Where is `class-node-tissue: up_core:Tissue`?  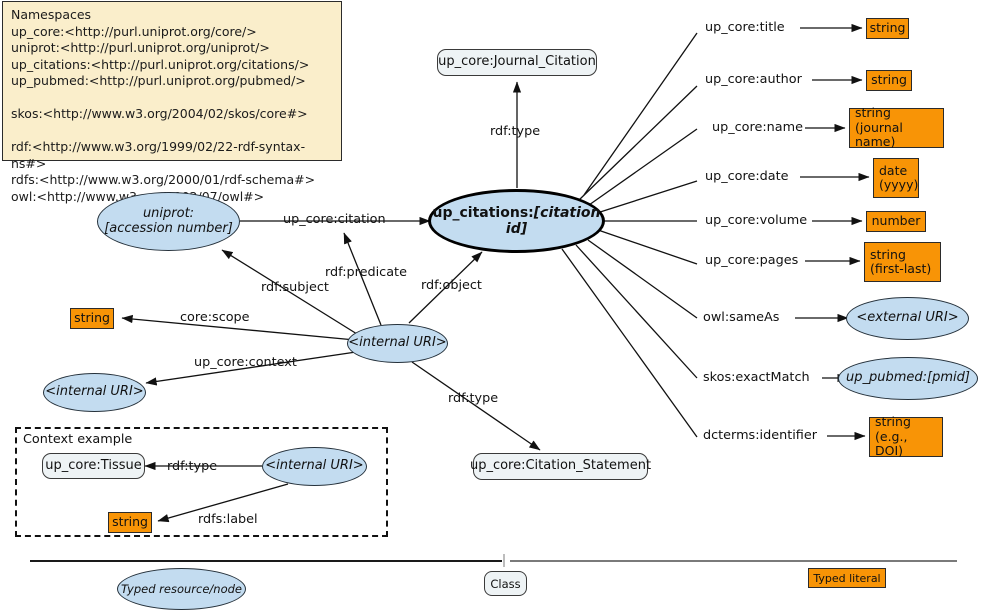 class-node-tissue: up_core:Tissue is located at coordinates (93, 466).